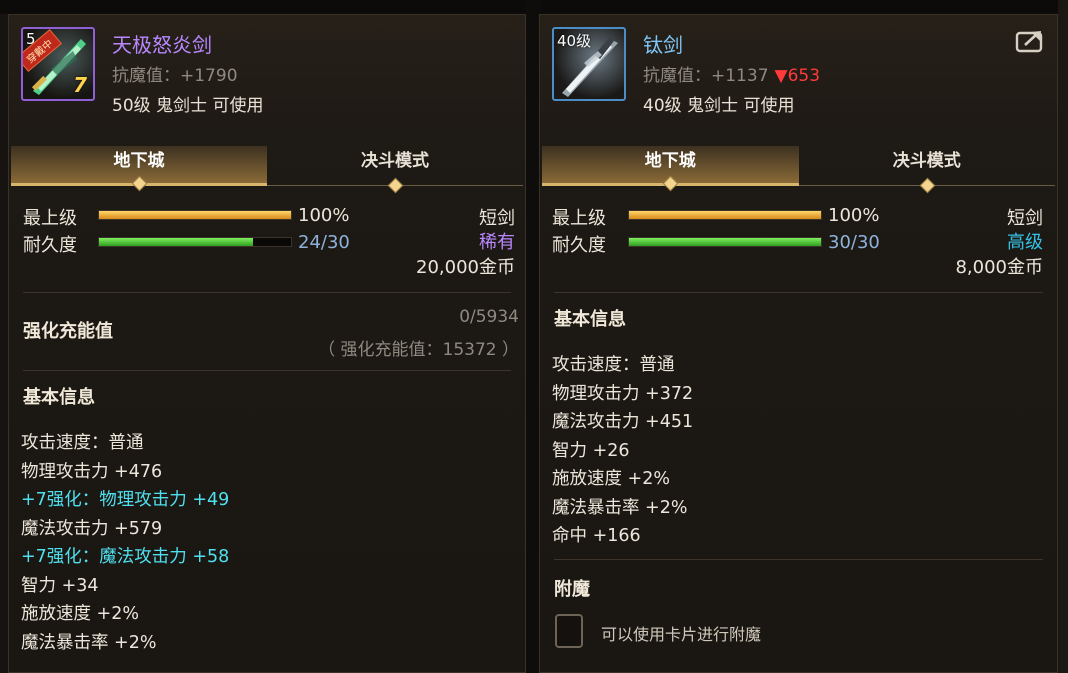 This screenshot has height=673, width=1068. I want to click on item-name: 钛剑, so click(663, 45).